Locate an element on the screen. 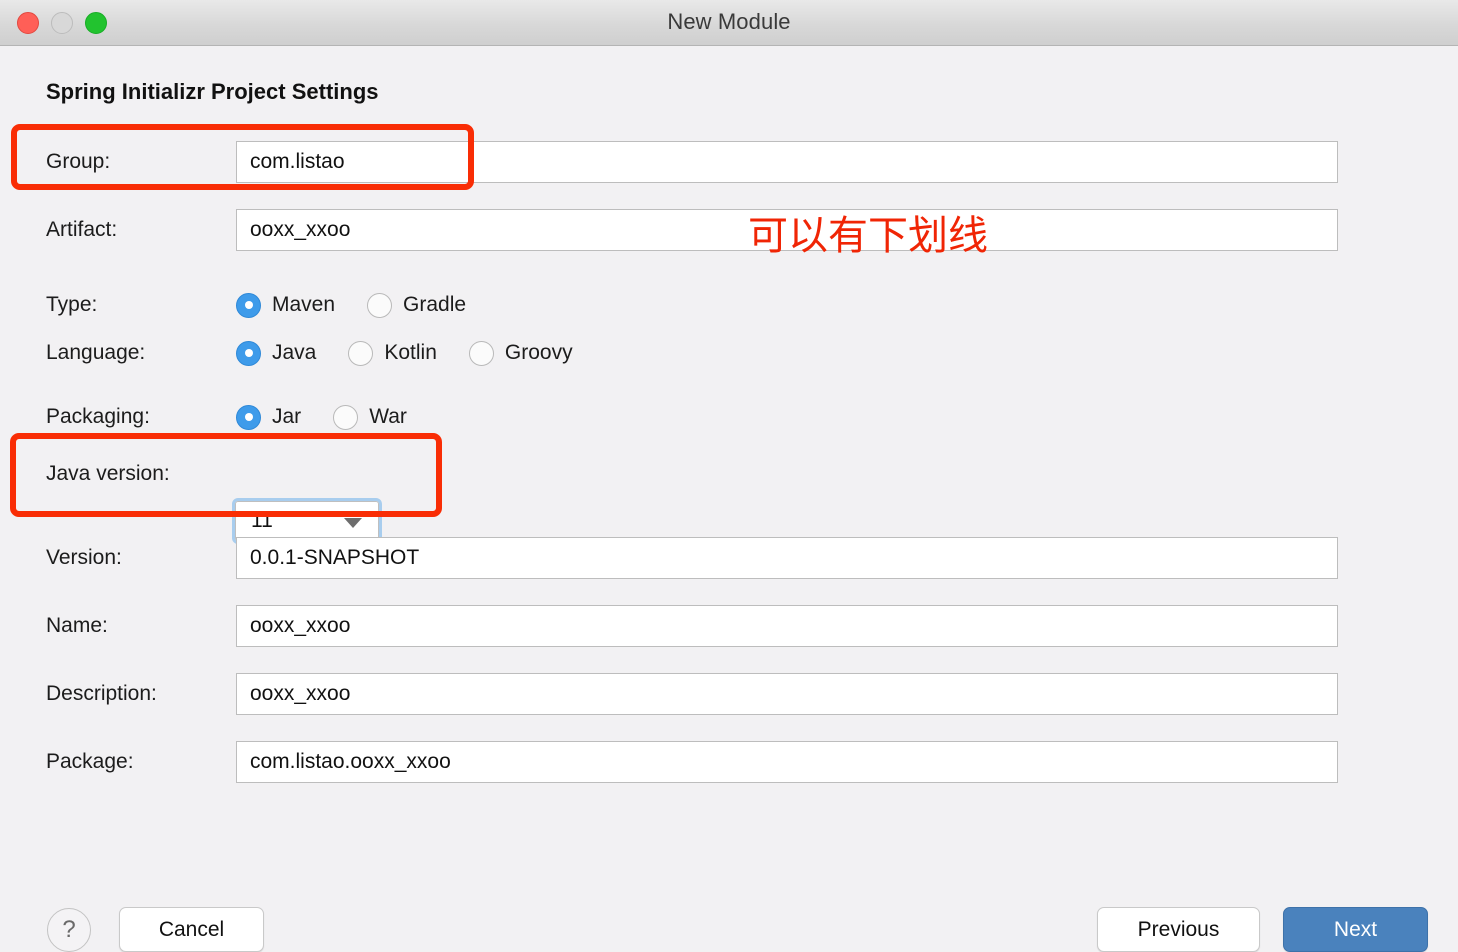  description-input: ooxx_xxoo is located at coordinates (787, 694).